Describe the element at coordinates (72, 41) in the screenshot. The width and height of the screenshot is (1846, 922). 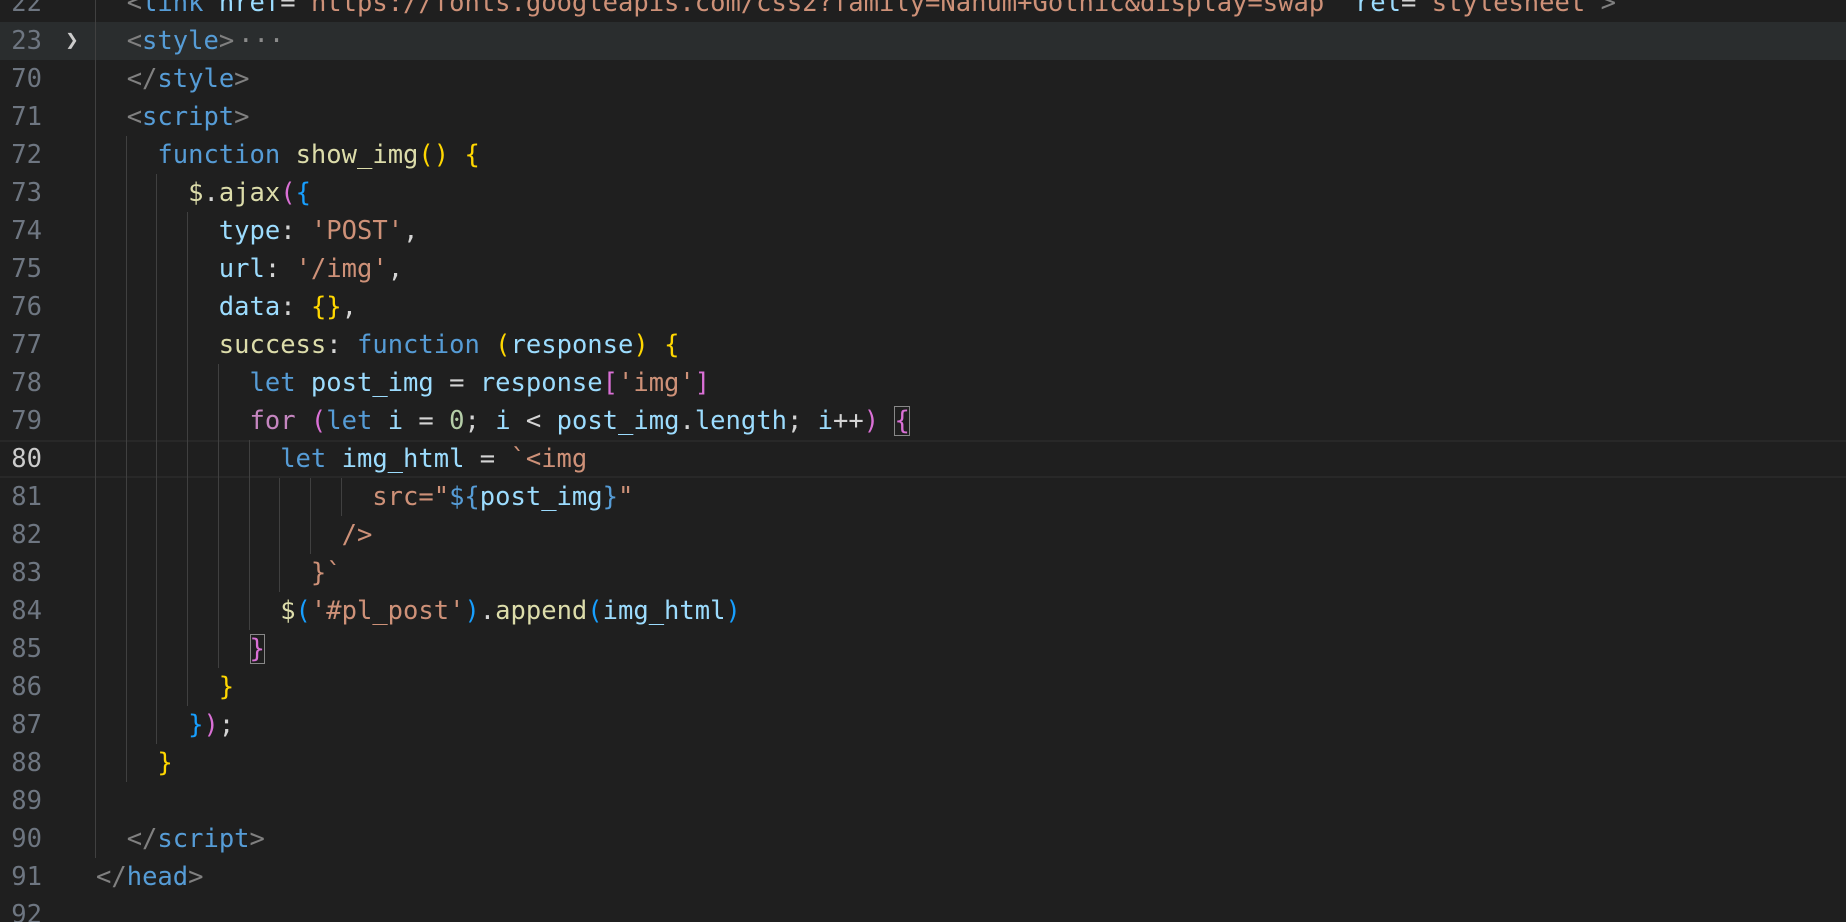
I see `chevron-right-icon: ❯` at that location.